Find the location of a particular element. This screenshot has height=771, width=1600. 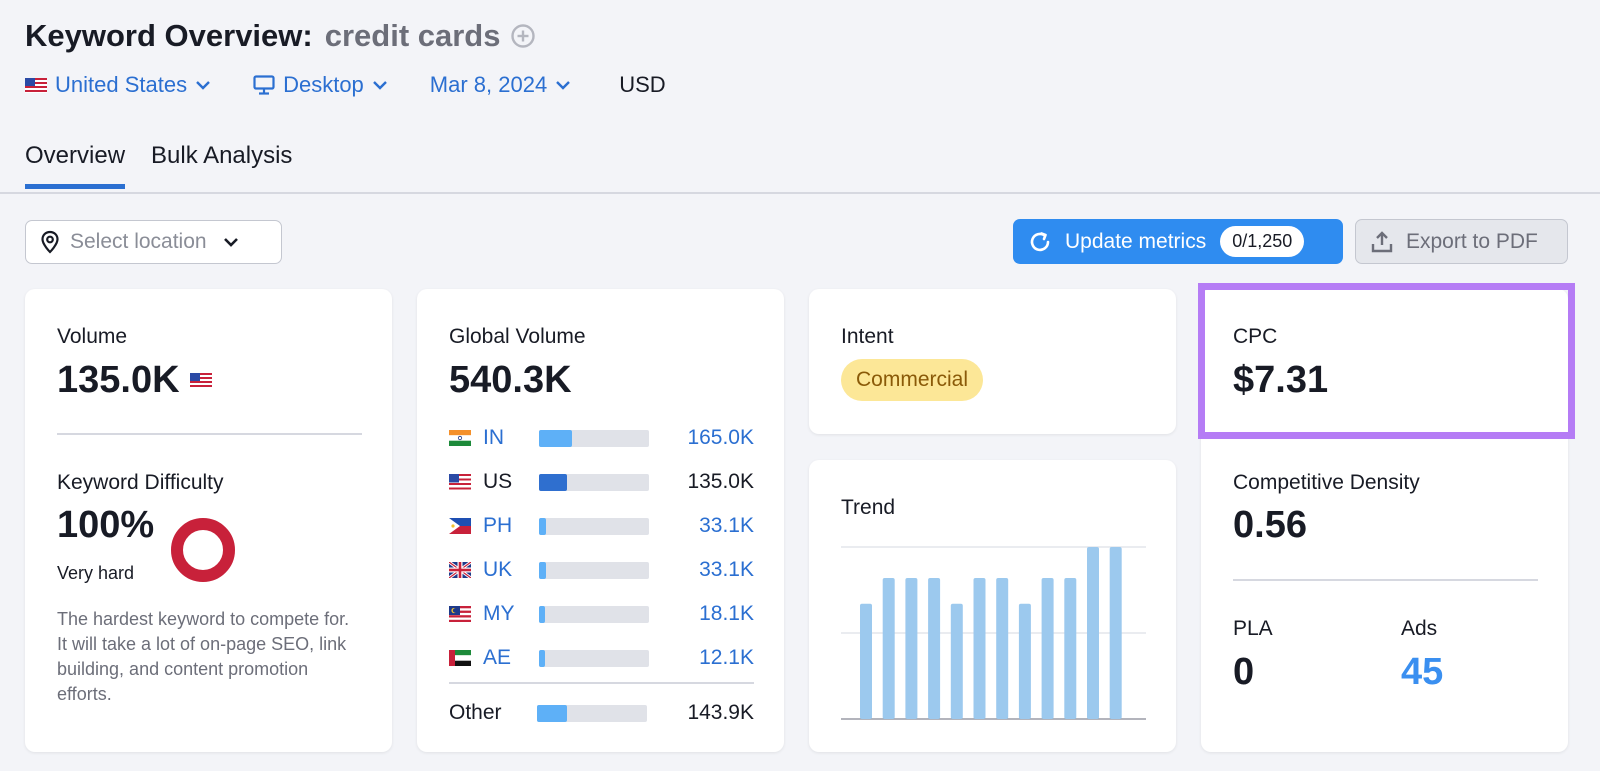

global-volume-value: 540.3K is located at coordinates (510, 380).